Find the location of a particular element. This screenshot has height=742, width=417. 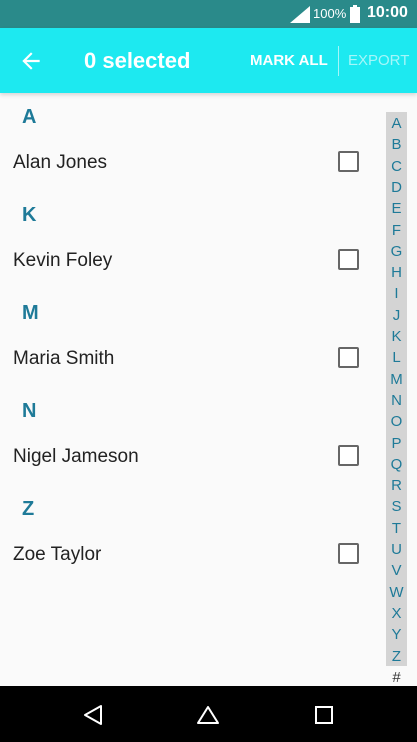

signal-strength-icon is located at coordinates (300, 14).